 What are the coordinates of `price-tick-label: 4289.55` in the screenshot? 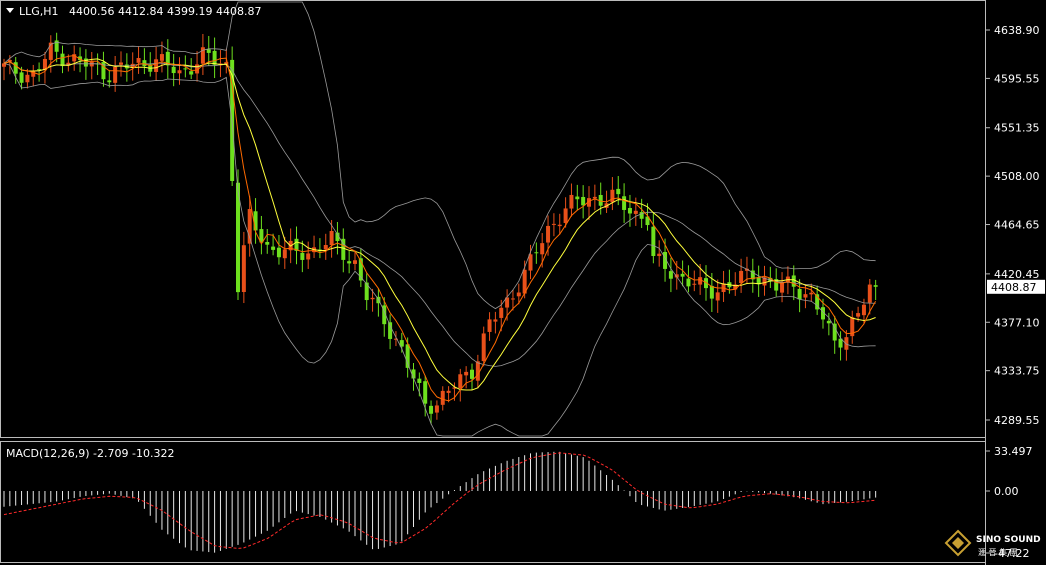 It's located at (1017, 420).